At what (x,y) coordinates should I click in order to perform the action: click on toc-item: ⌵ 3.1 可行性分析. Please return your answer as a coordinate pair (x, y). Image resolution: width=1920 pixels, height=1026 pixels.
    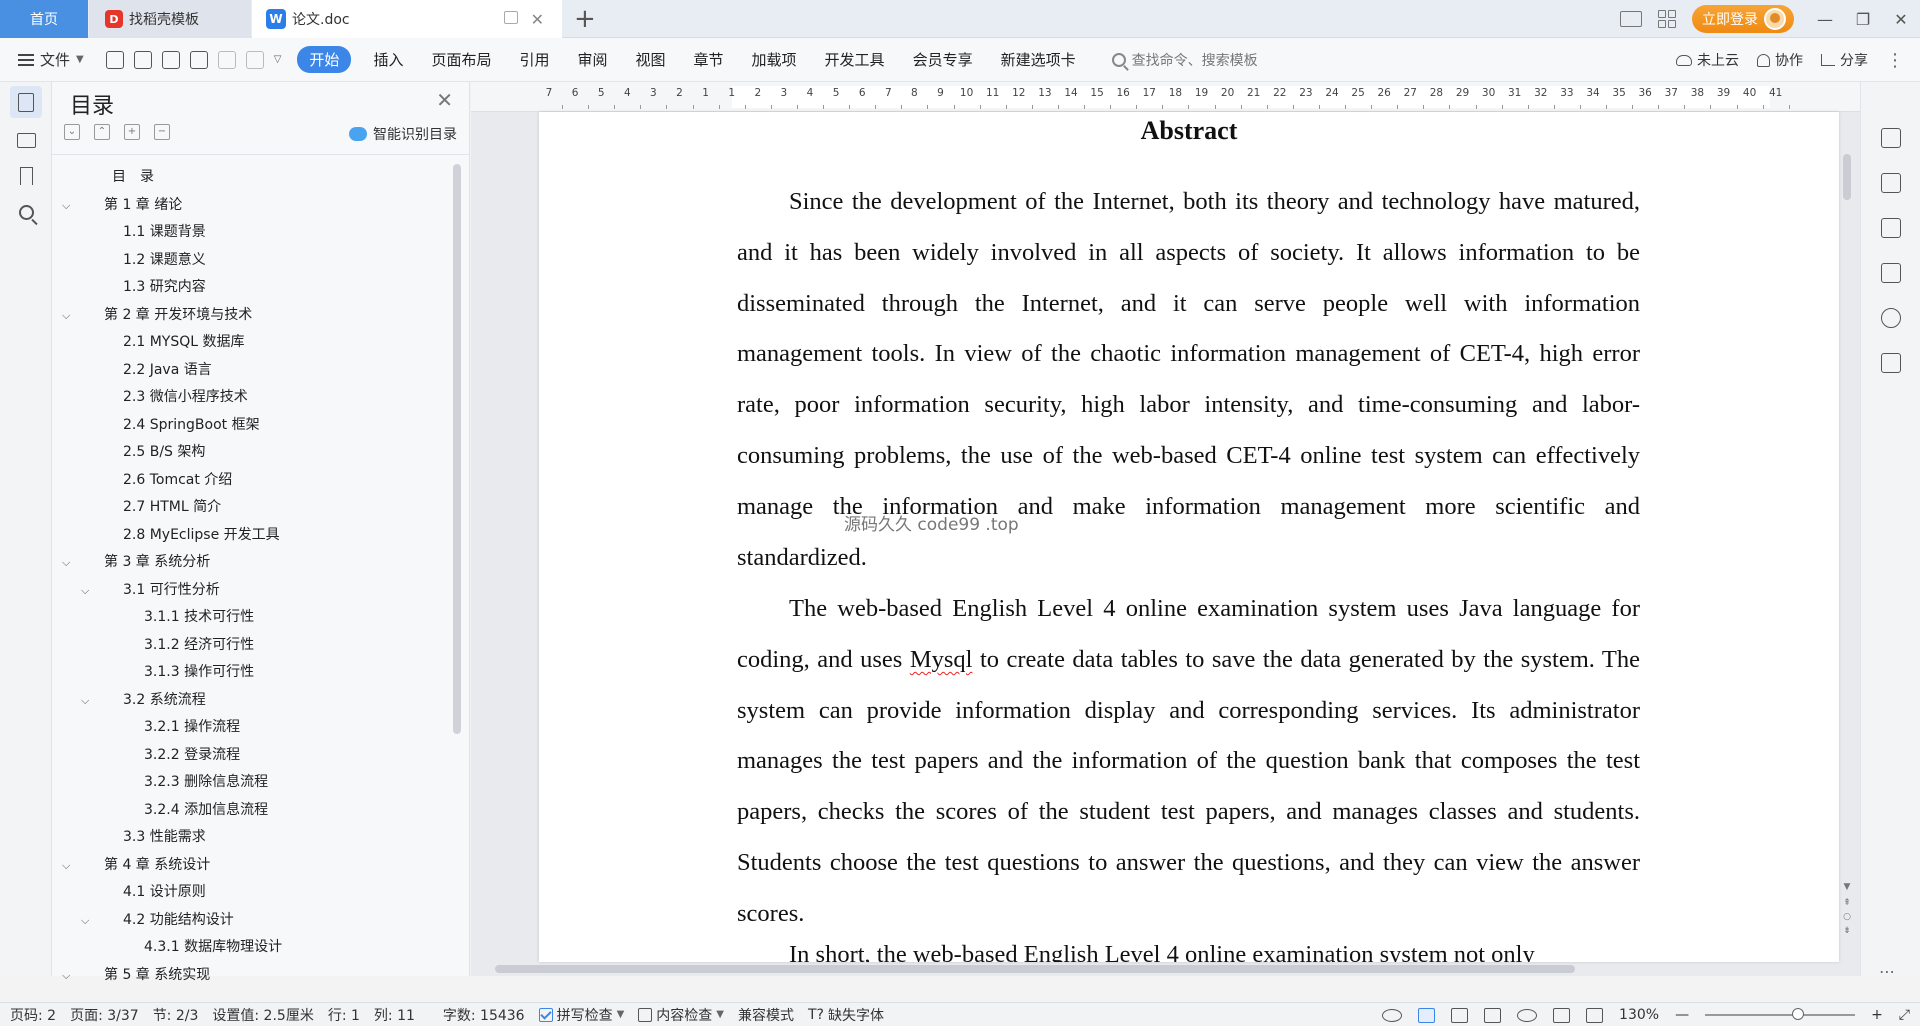
    Looking at the image, I should click on (252, 591).